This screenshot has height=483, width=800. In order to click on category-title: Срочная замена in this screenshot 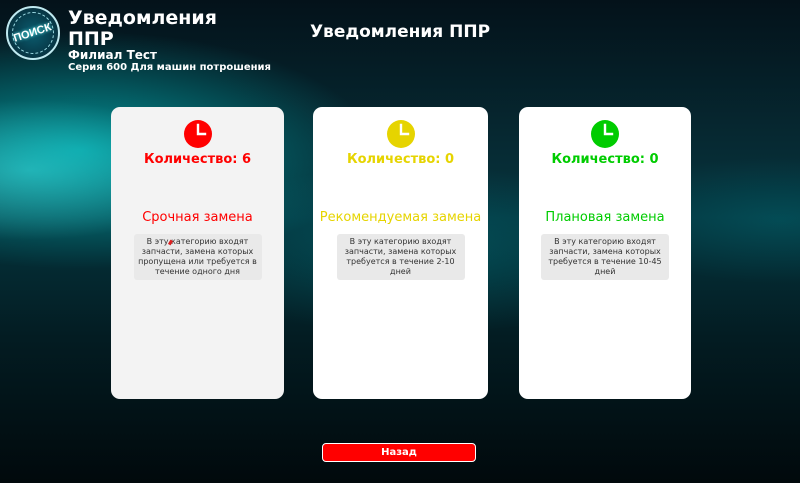, I will do `click(197, 217)`.